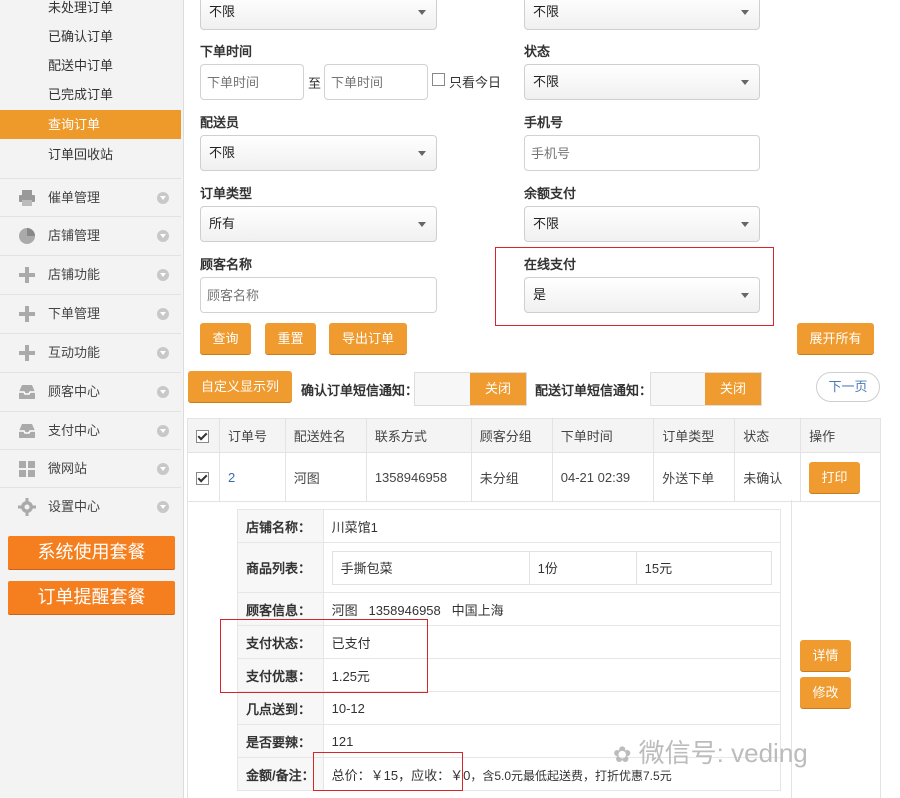 This screenshot has width=900, height=798. What do you see at coordinates (835, 338) in the screenshot?
I see `expand-all-button: 展开所有` at bounding box center [835, 338].